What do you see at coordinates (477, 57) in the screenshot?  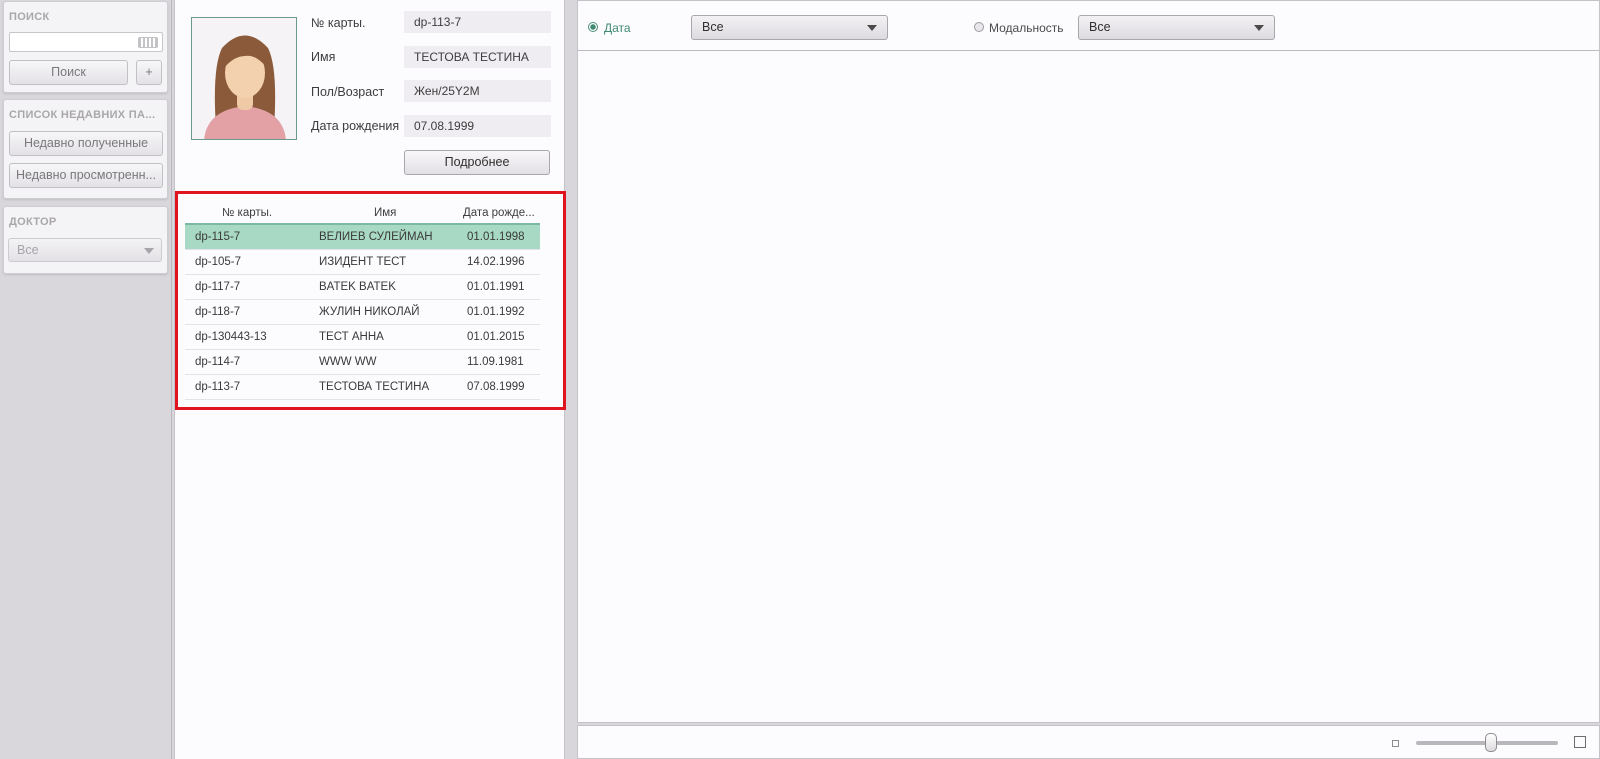 I see `name-value: ТЕСТОВА ТЕСТИНА` at bounding box center [477, 57].